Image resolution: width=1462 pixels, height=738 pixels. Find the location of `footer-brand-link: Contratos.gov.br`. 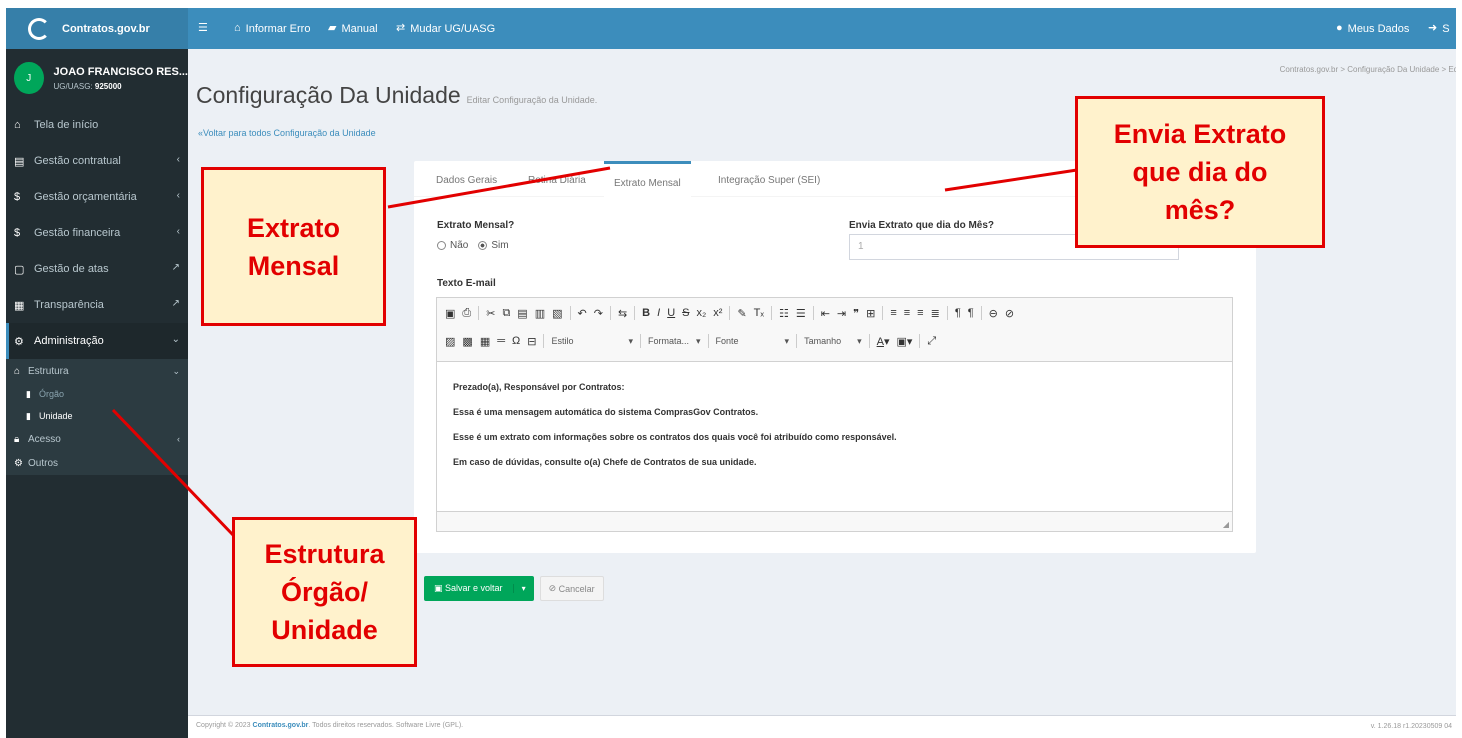

footer-brand-link: Contratos.gov.br is located at coordinates (281, 725).